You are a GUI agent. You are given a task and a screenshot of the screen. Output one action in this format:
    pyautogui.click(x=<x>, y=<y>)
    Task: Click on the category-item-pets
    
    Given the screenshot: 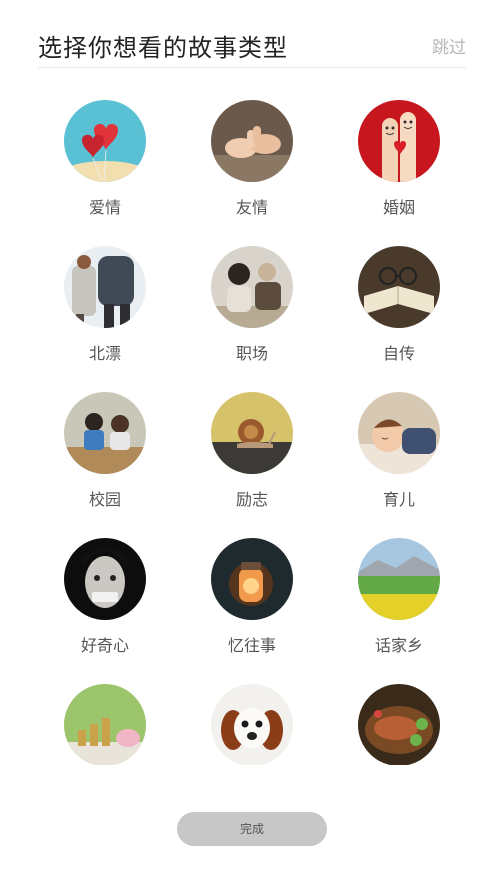 What is the action you would take?
    pyautogui.click(x=252, y=724)
    